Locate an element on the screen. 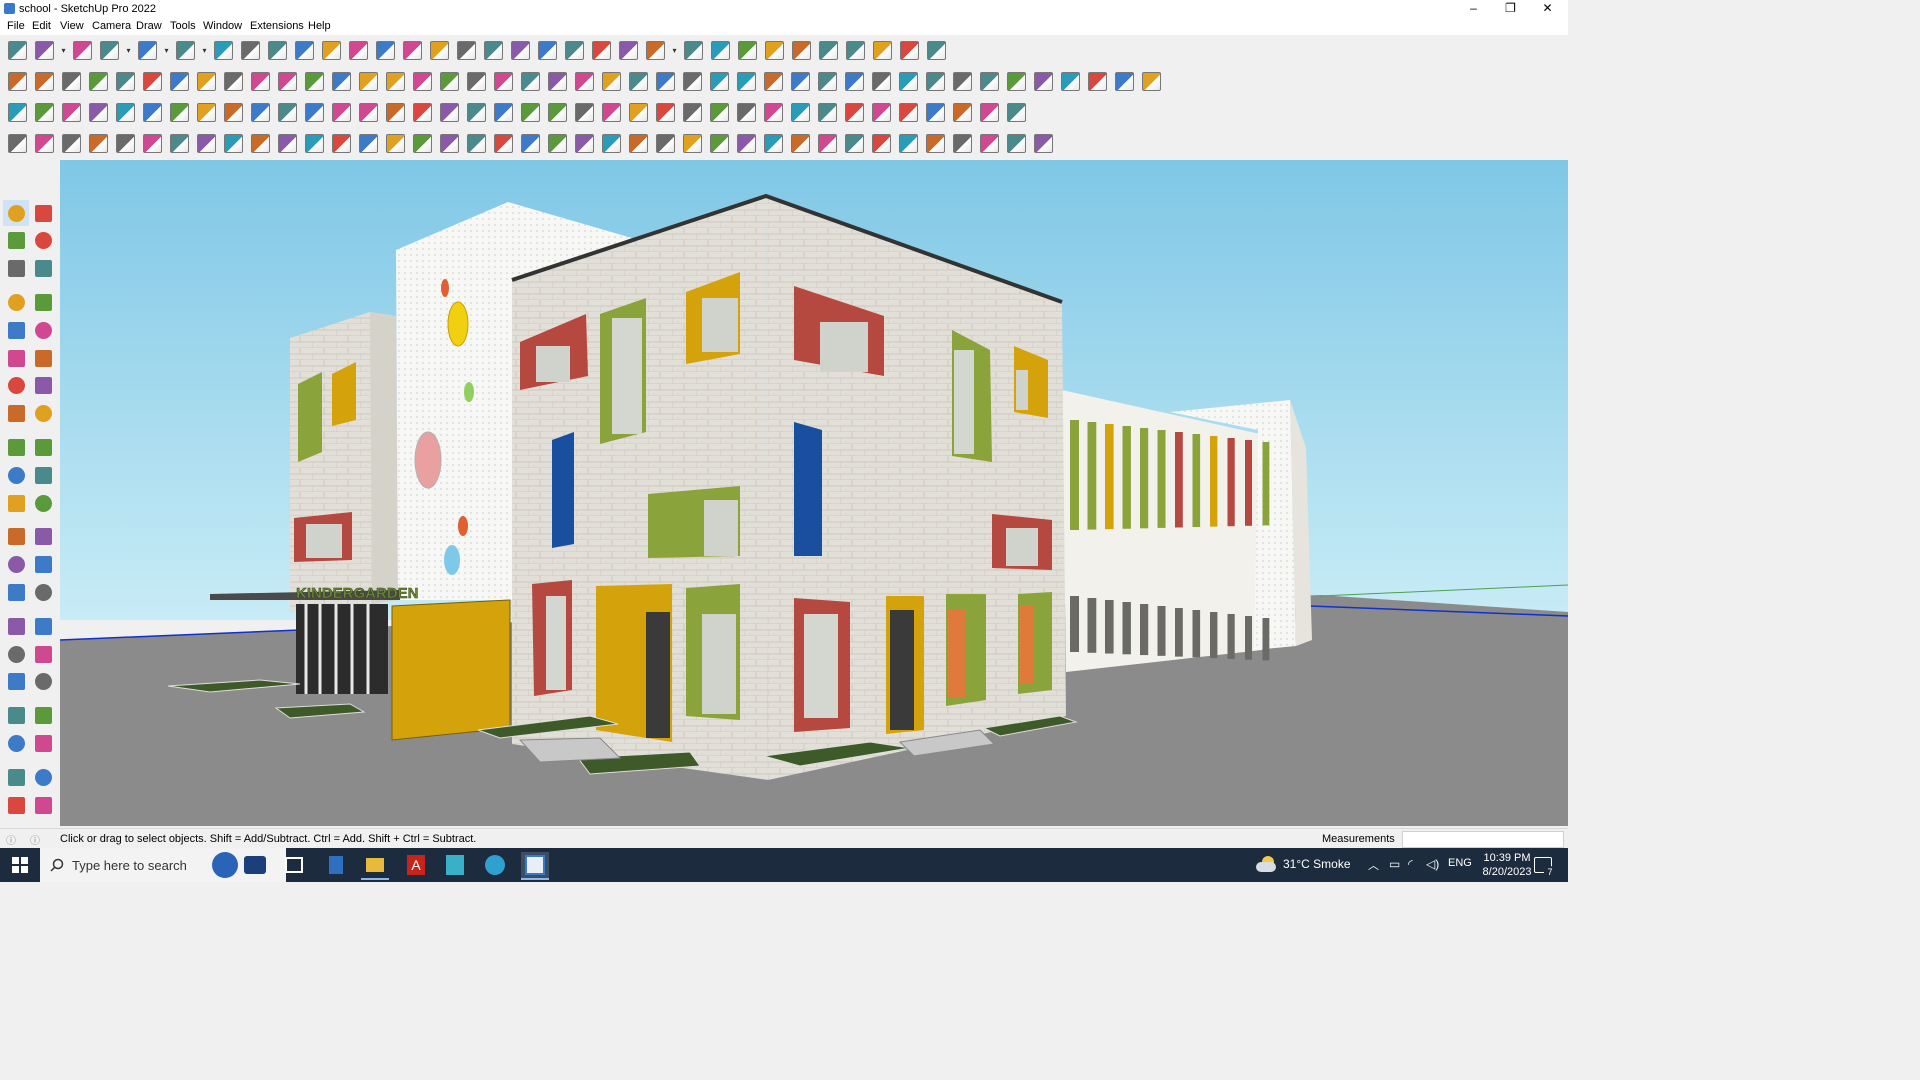 The height and width of the screenshot is (1080, 1920). rectangle-icon is located at coordinates (16, 330).